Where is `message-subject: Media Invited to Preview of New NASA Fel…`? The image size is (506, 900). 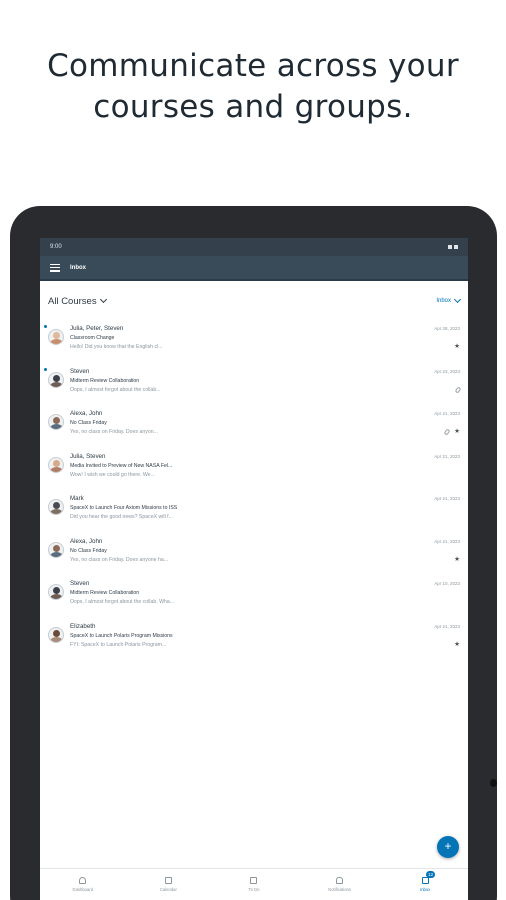
message-subject: Media Invited to Preview of New NASA Fel… is located at coordinates (121, 465).